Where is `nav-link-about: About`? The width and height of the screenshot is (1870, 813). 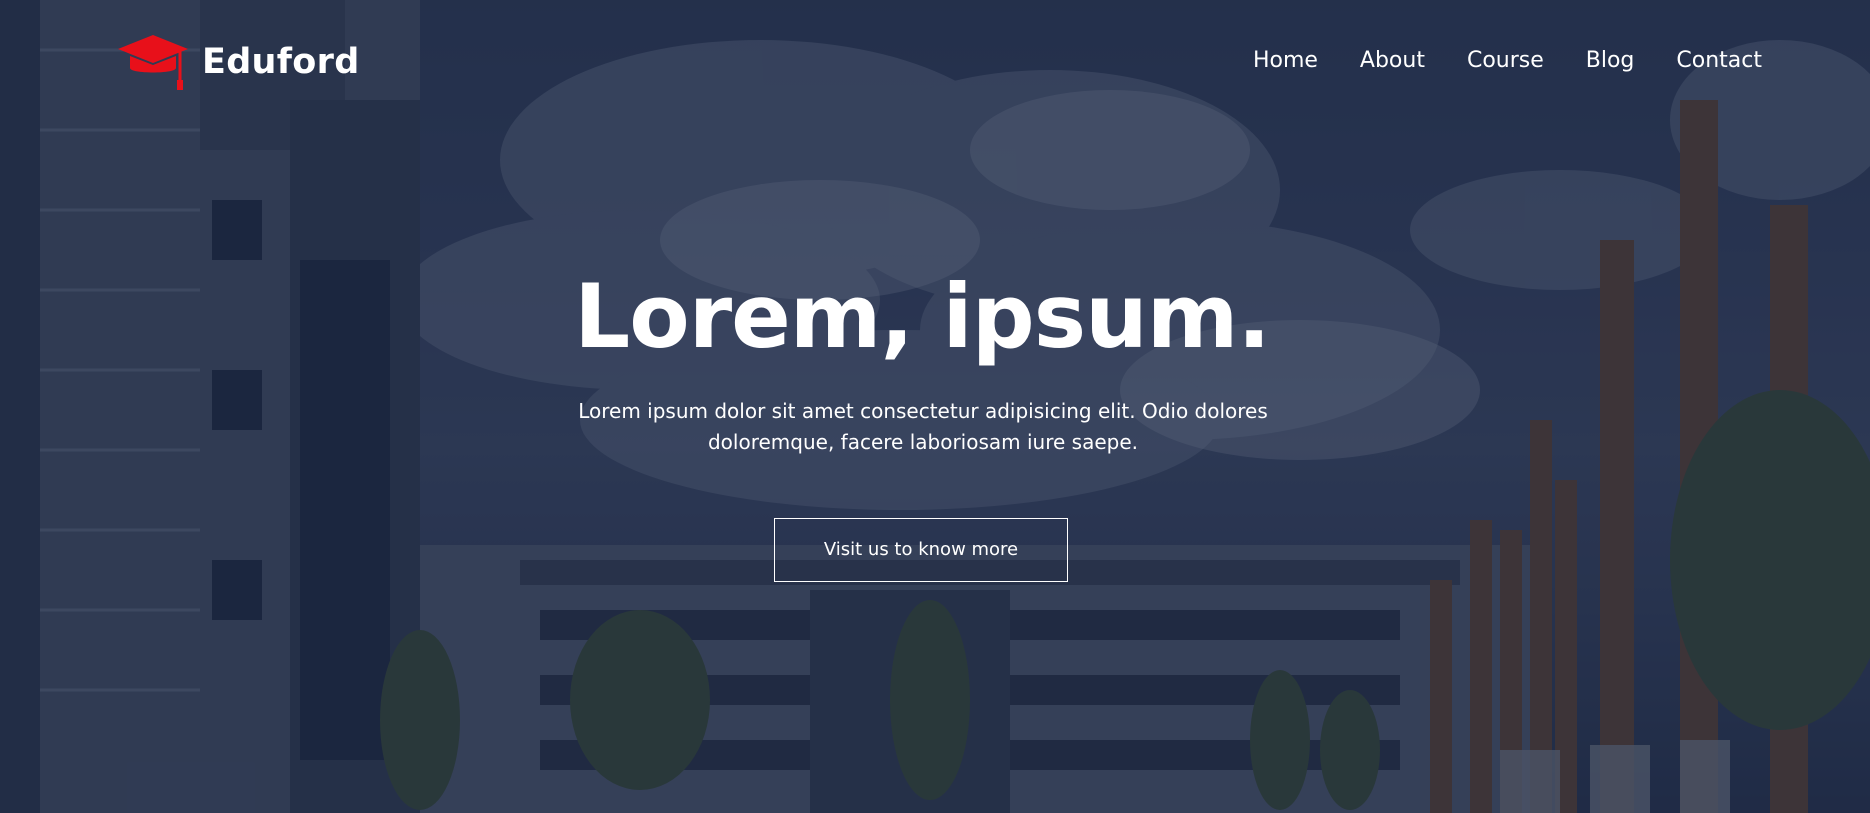
nav-link-about: About is located at coordinates (1392, 60).